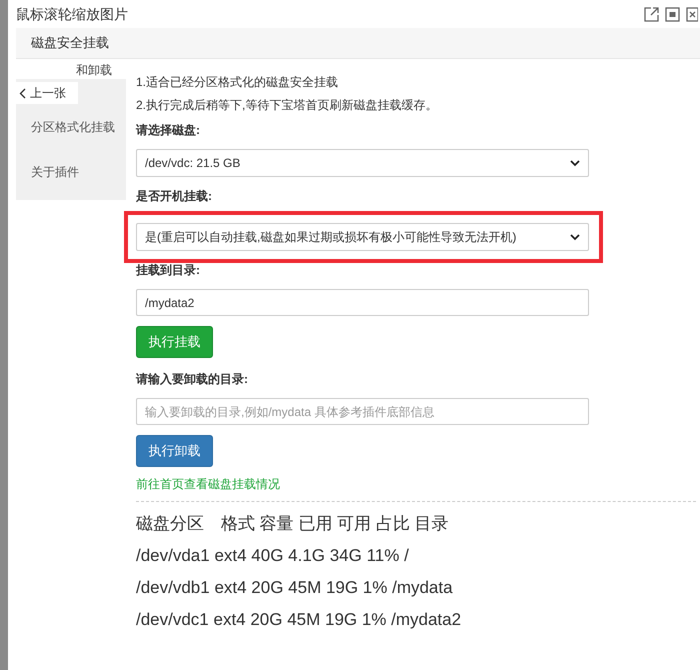  What do you see at coordinates (47, 93) in the screenshot?
I see `previous-button: 上一张` at bounding box center [47, 93].